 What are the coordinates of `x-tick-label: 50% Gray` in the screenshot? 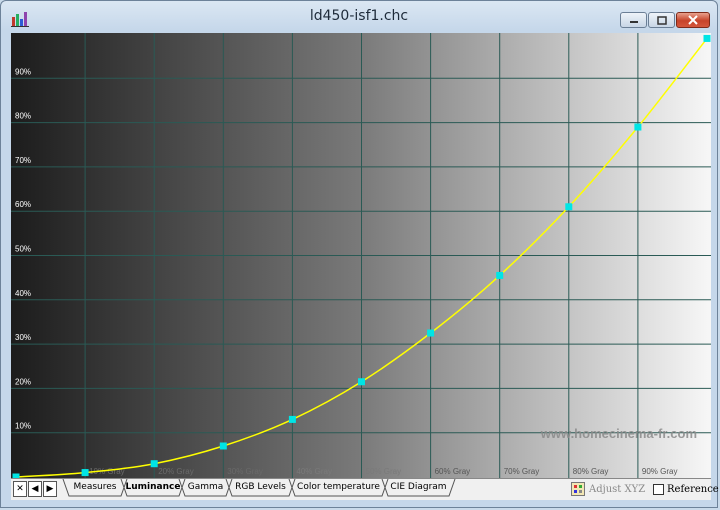 It's located at (384, 471).